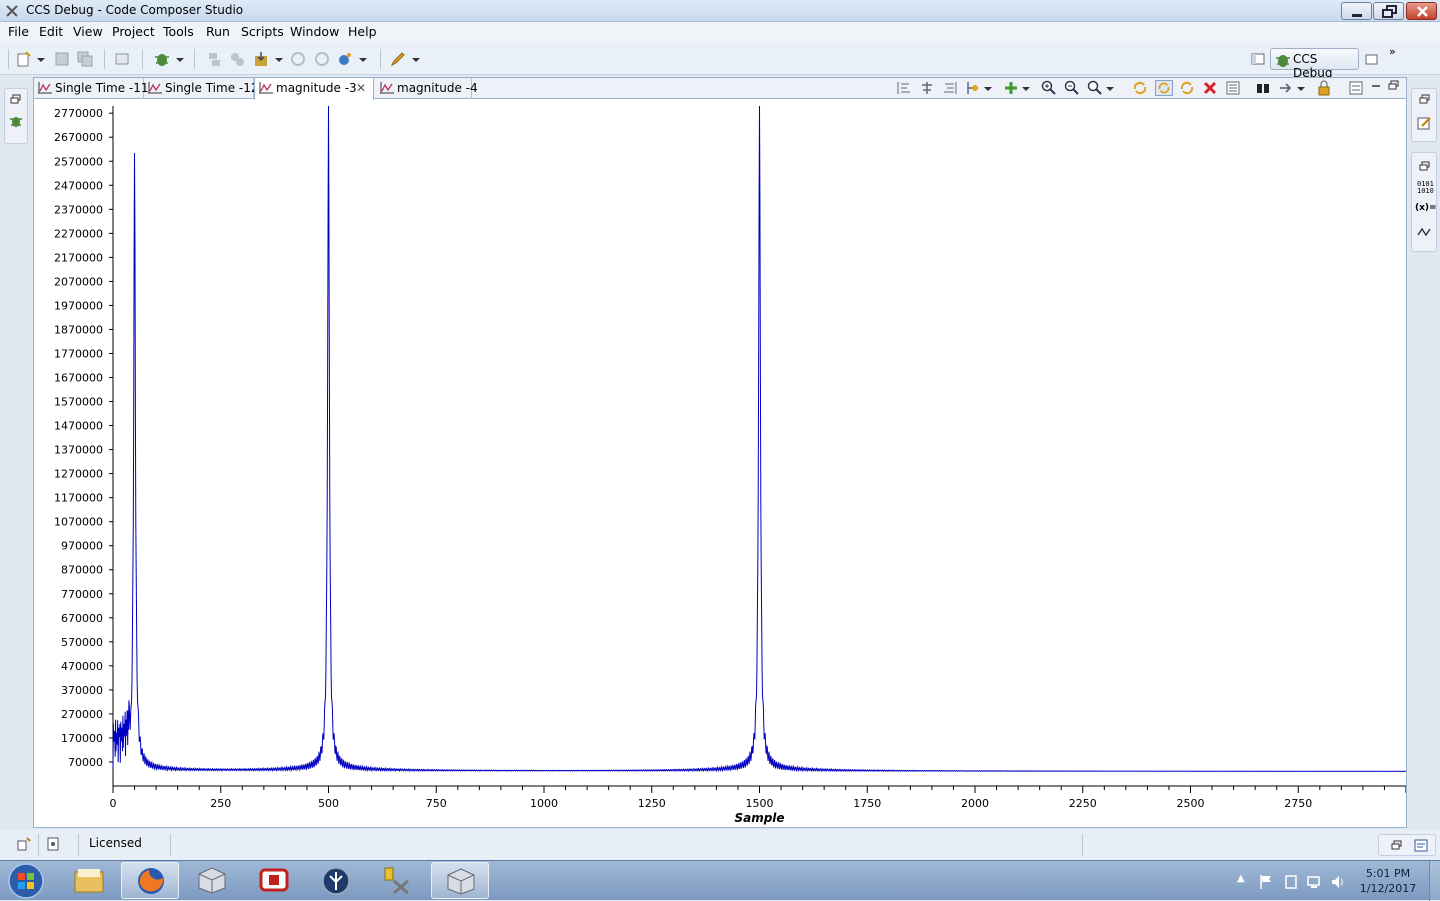 This screenshot has height=901, width=1440. I want to click on add-measurement-icon, so click(1011, 88).